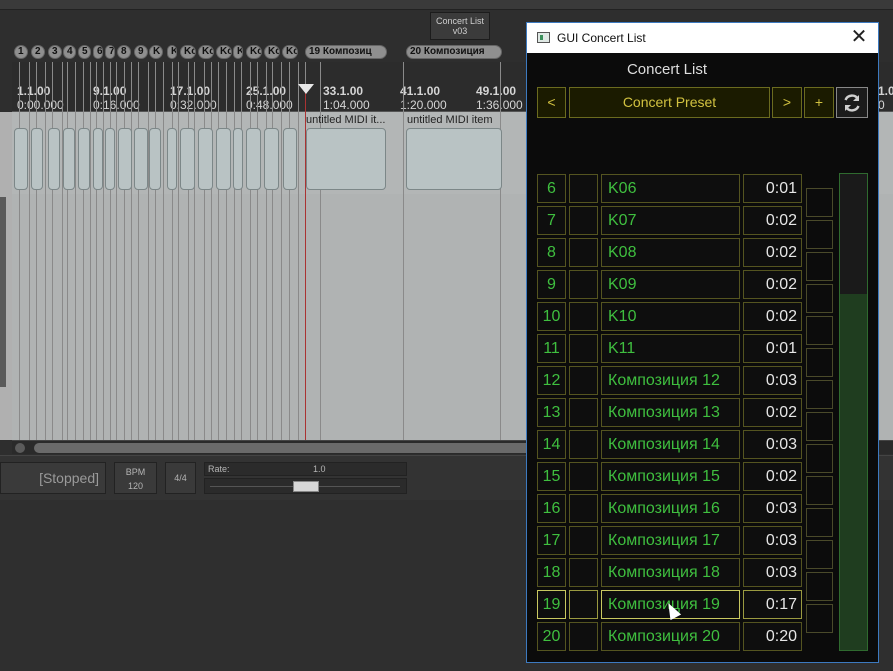 The height and width of the screenshot is (671, 893). Describe the element at coordinates (305, 266) in the screenshot. I see `play-cursor` at that location.